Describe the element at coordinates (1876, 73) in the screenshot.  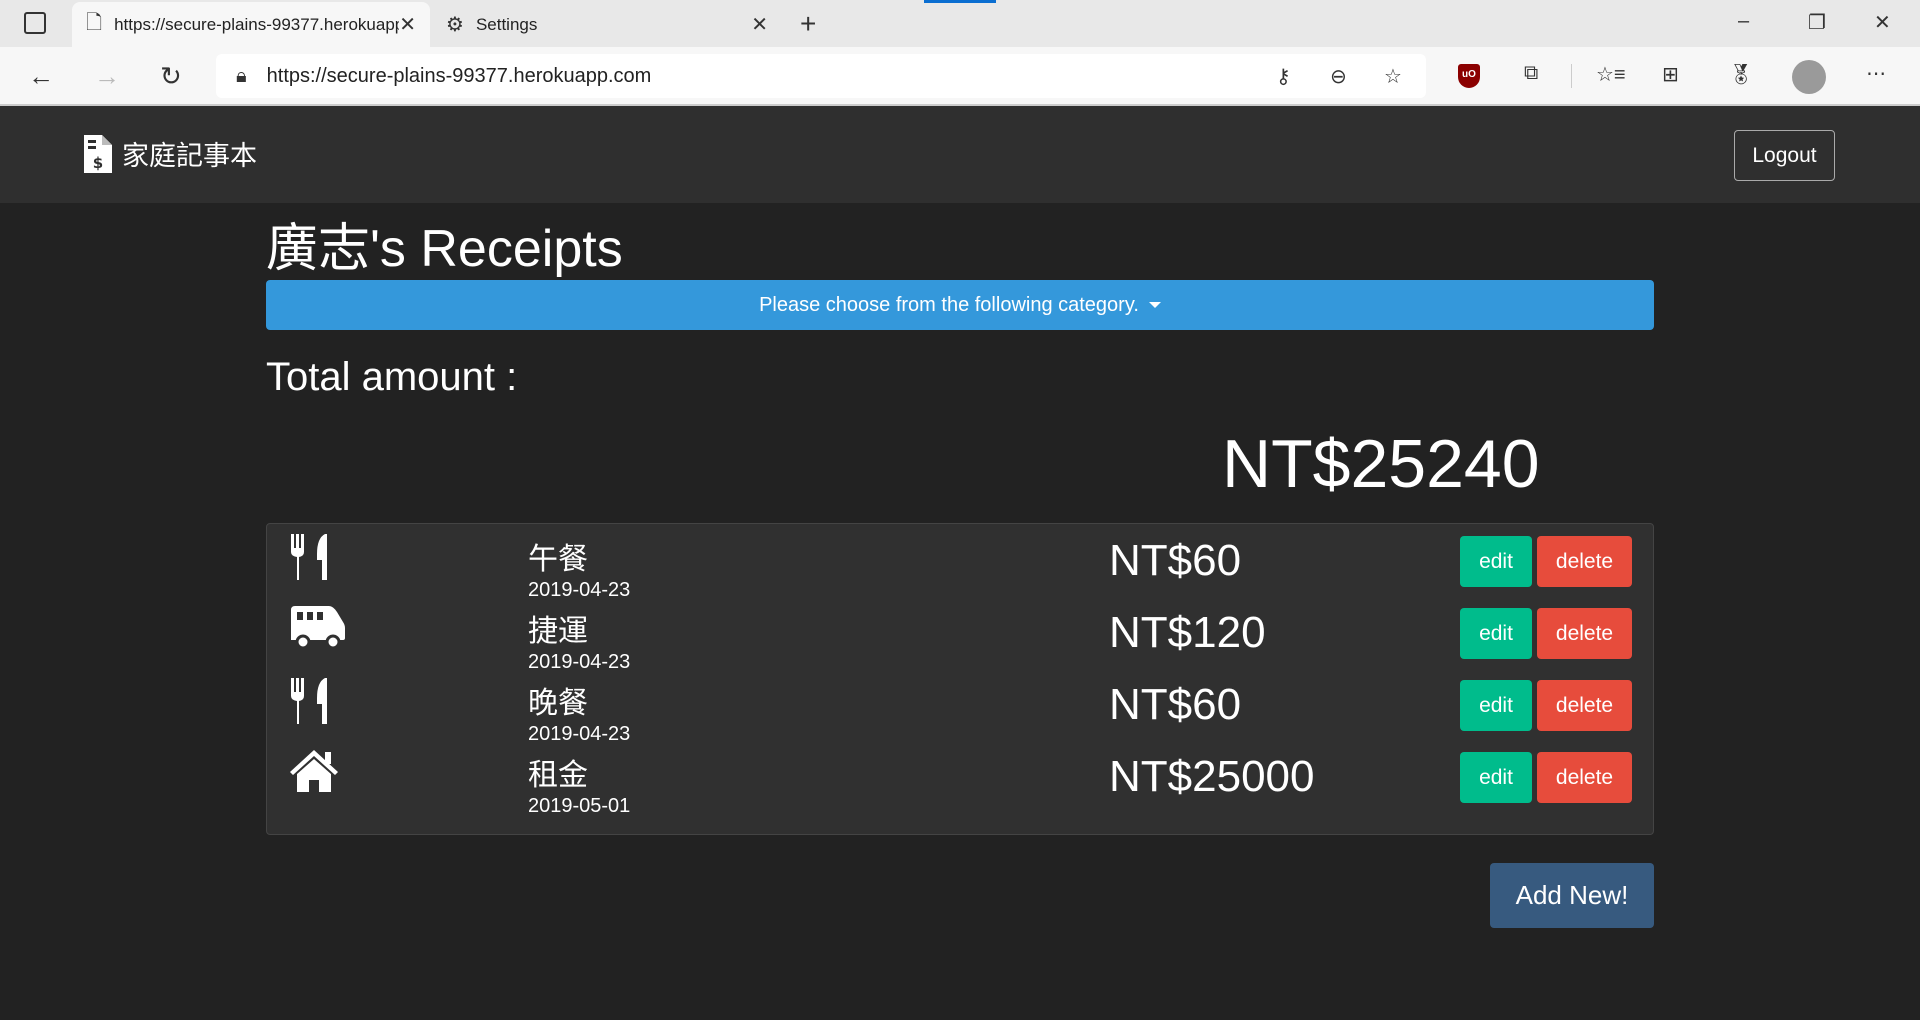
I see `more-icon: ⋯` at that location.